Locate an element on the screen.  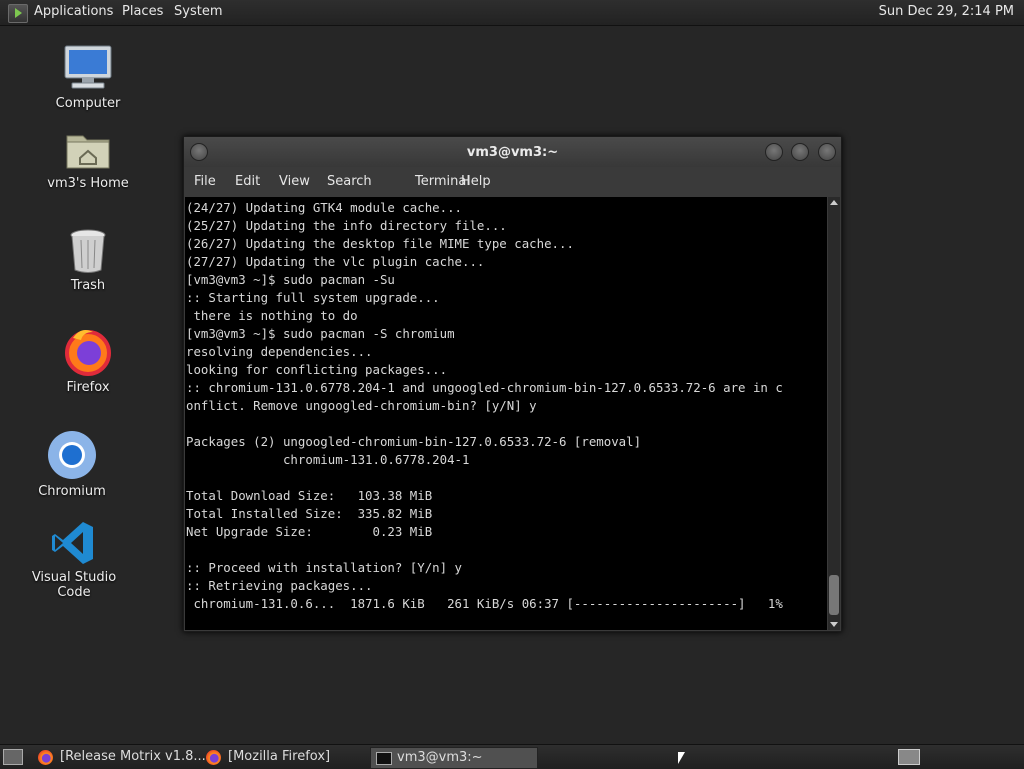
show-desktop-icon is located at coordinates (13, 757).